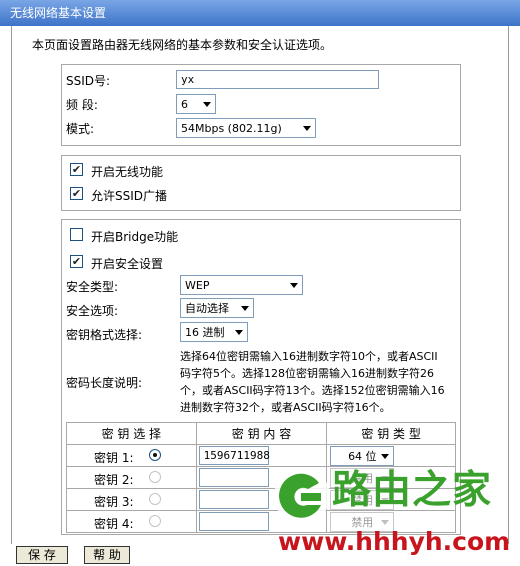 This screenshot has height=566, width=520. What do you see at coordinates (155, 477) in the screenshot?
I see `key-2-radio` at bounding box center [155, 477].